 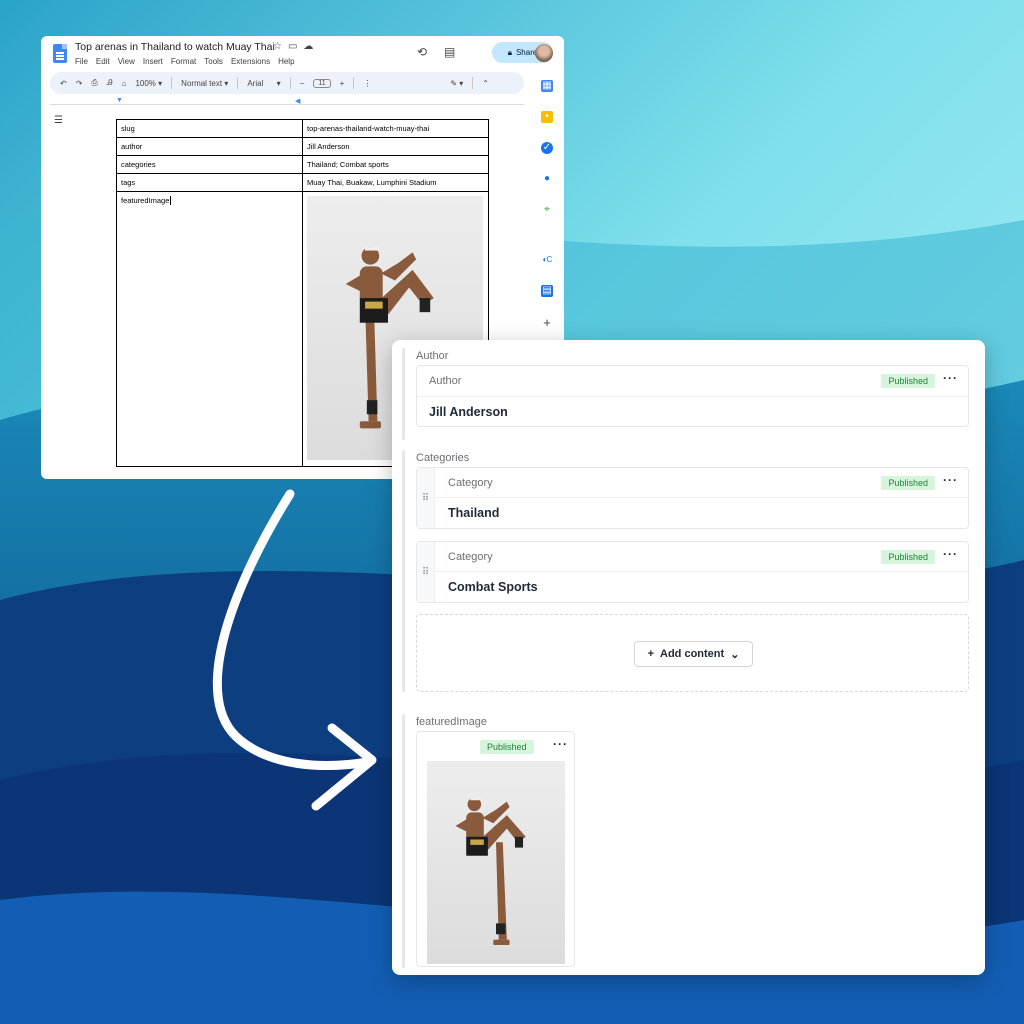 I want to click on style-select: Normal text ▾, so click(x=204, y=83).